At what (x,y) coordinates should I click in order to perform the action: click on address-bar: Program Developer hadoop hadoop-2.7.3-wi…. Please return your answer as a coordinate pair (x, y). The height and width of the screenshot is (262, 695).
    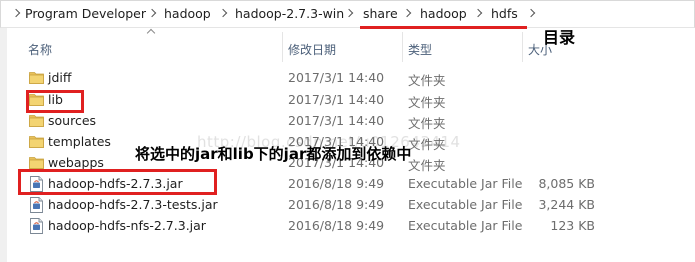
    Looking at the image, I should click on (347, 14).